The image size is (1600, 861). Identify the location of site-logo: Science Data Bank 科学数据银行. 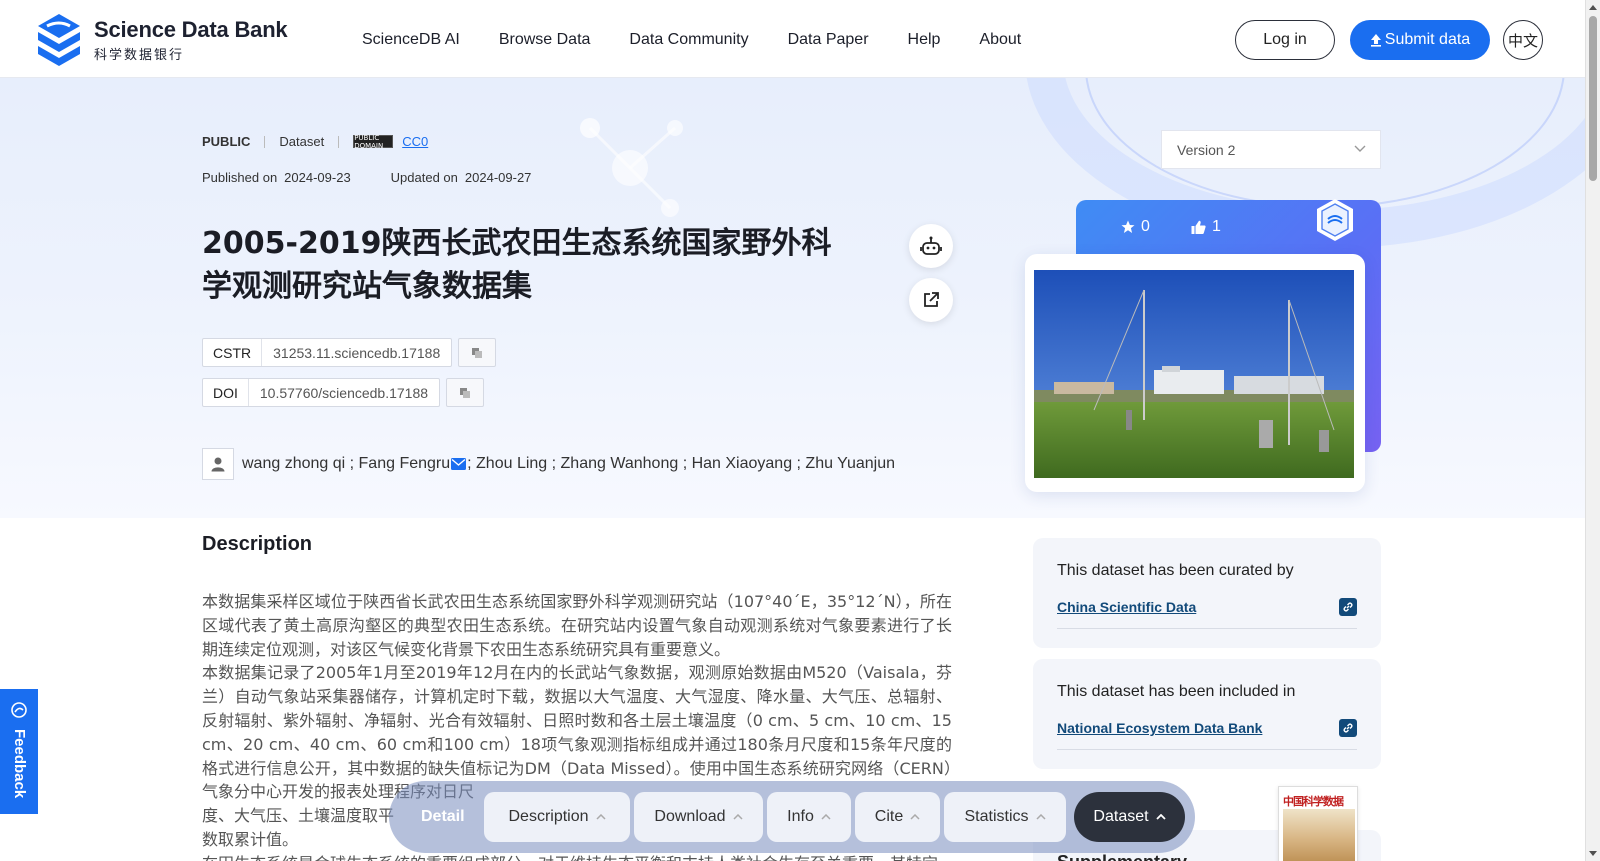
(159, 40).